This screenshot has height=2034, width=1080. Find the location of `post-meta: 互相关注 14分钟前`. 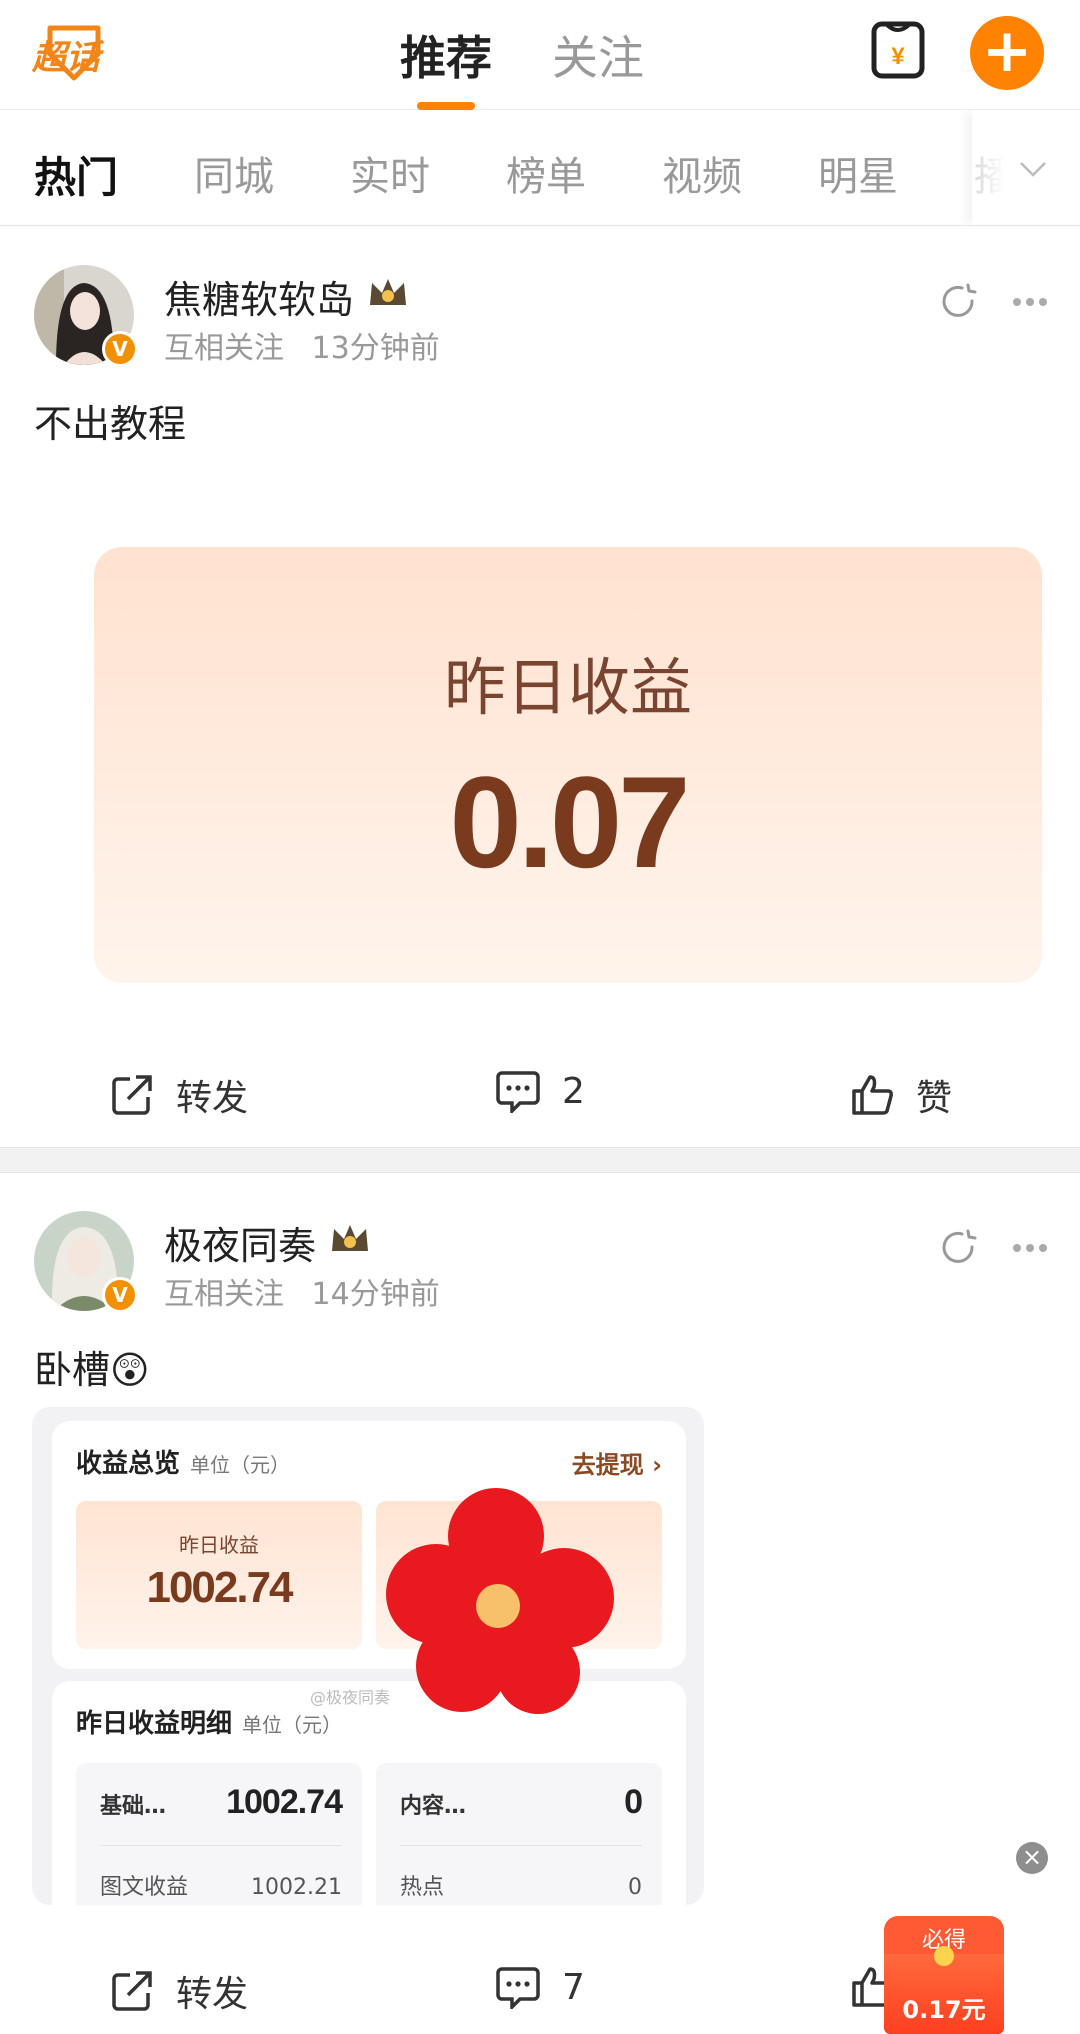

post-meta: 互相关注 14分钟前 is located at coordinates (302, 1291).